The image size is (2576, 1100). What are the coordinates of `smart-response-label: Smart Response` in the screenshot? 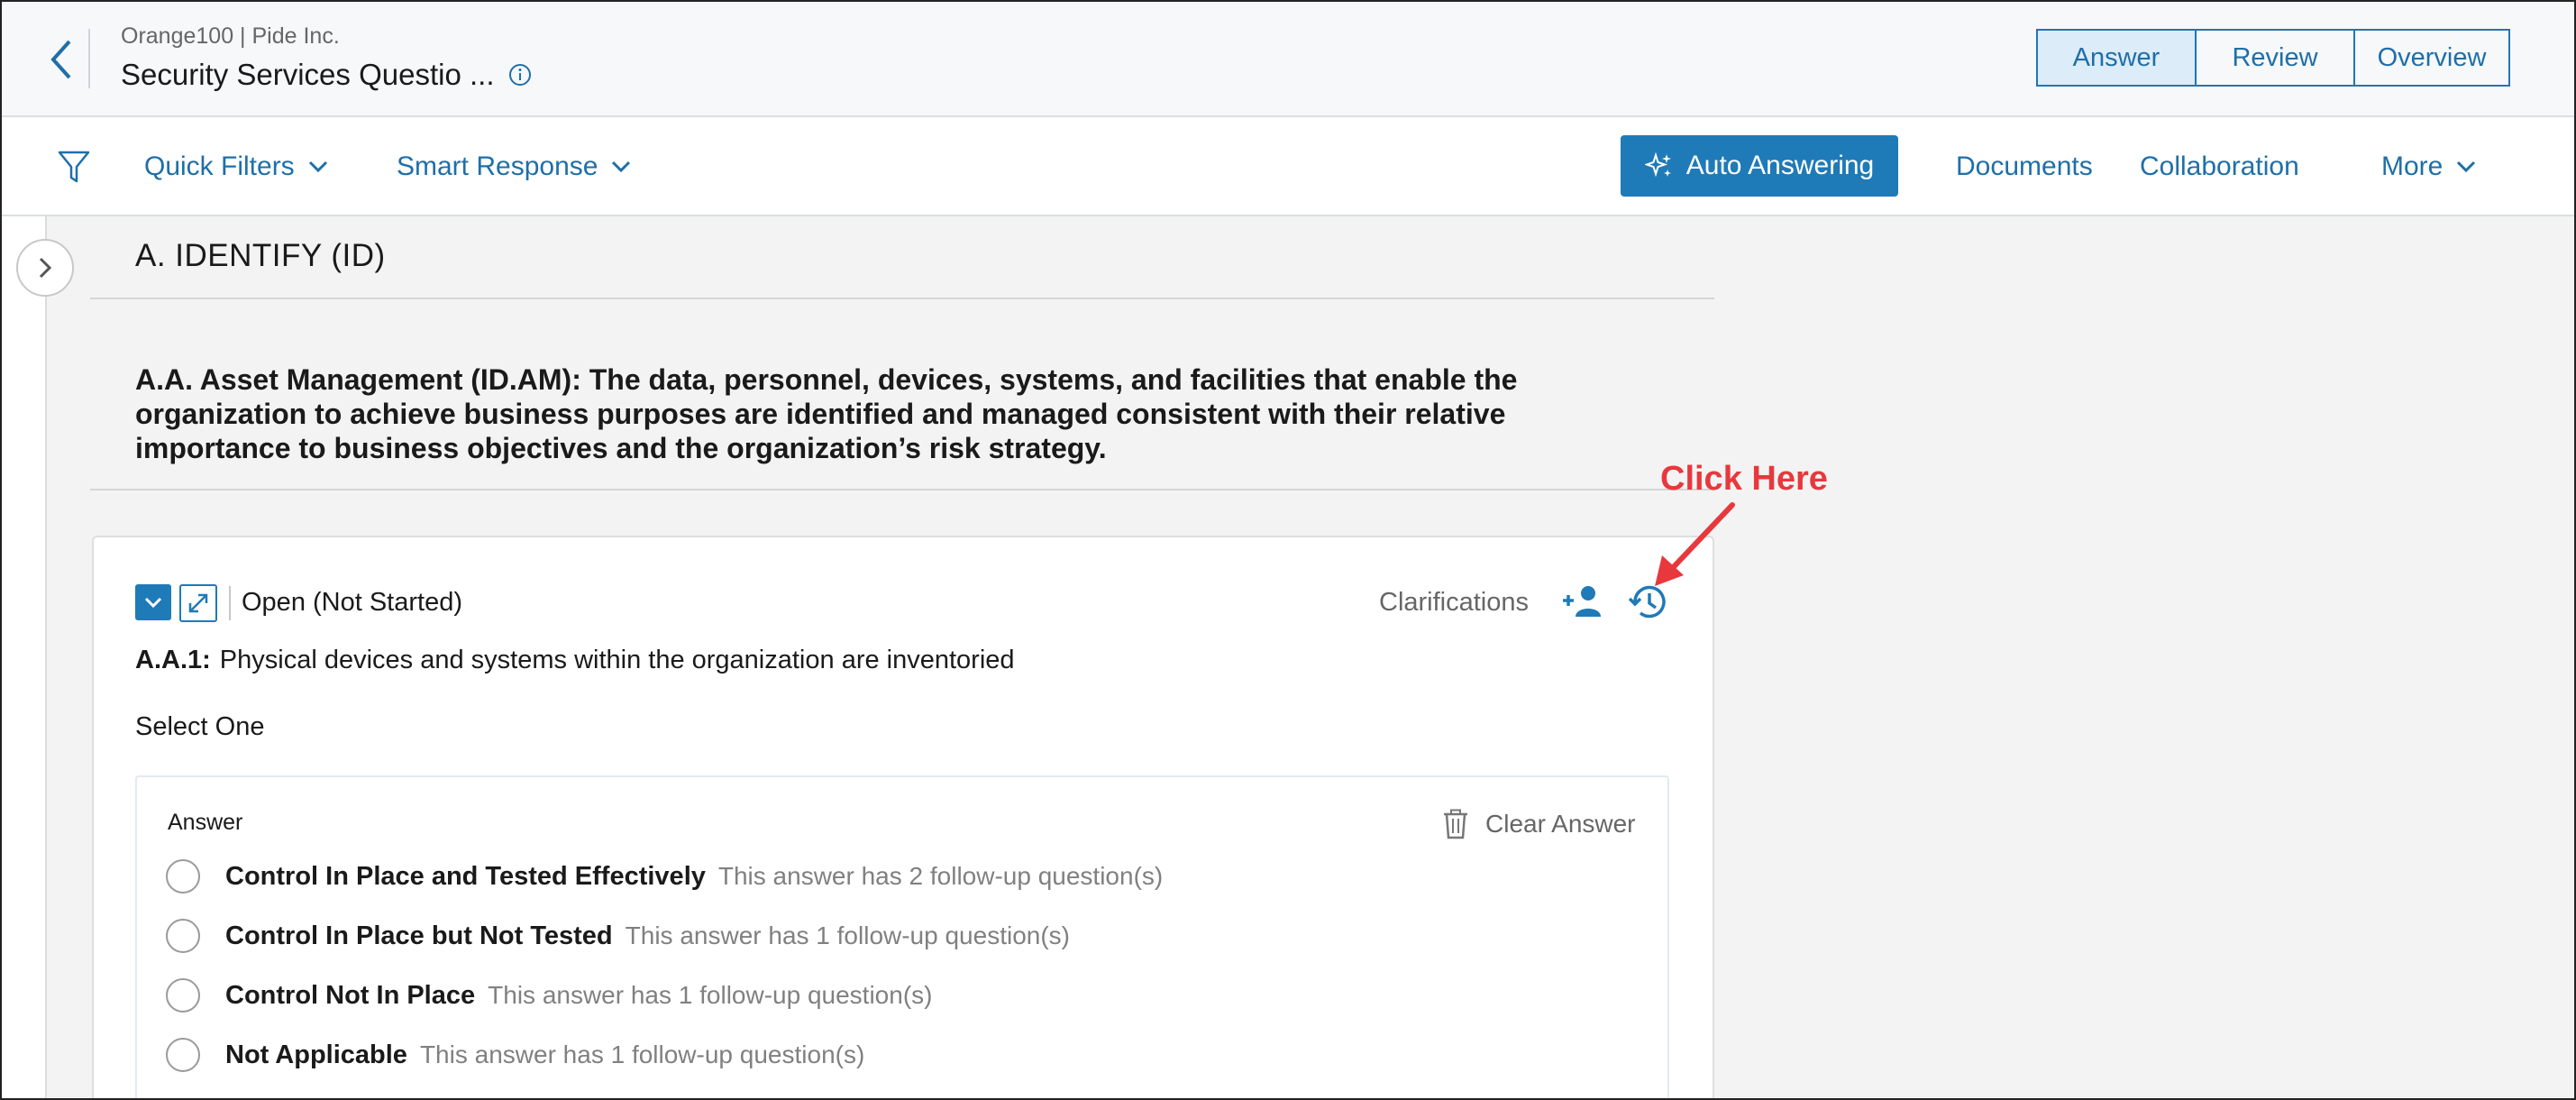 It's located at (498, 166).